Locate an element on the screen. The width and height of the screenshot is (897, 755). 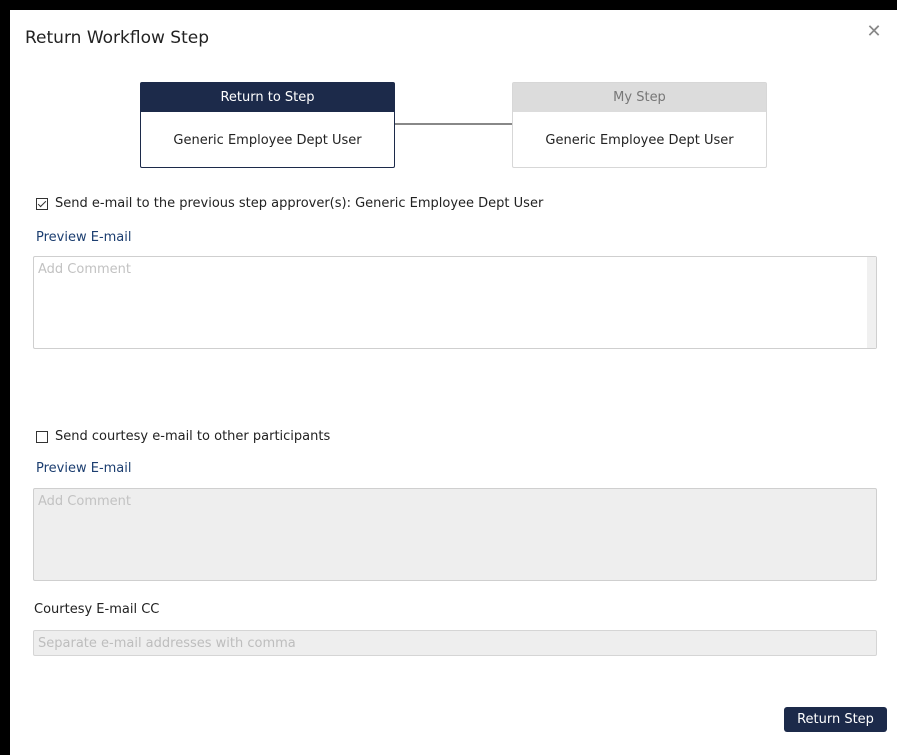
return-to-step-name: Generic Employee Dept User is located at coordinates (267, 140).